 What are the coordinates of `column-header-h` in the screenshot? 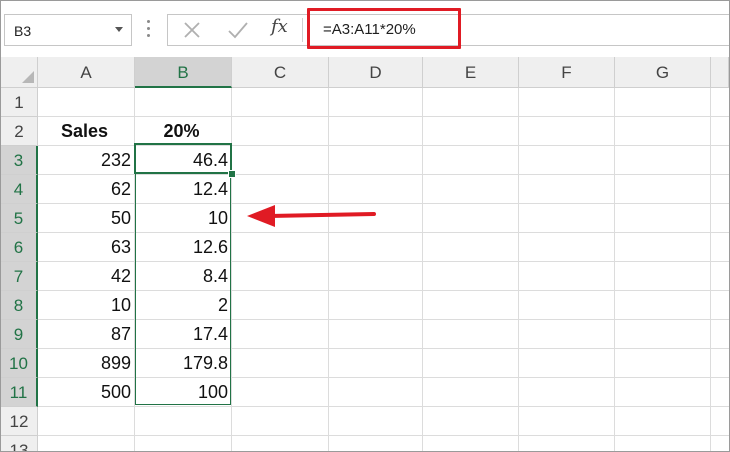 It's located at (720, 72).